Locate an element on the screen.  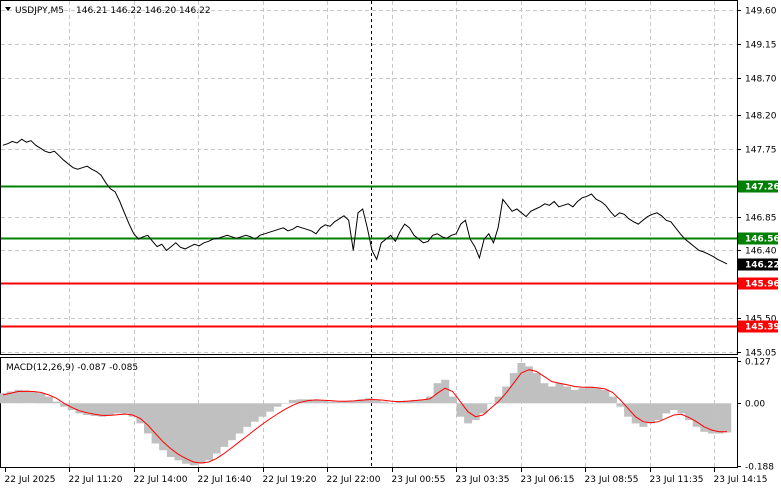
level-tag-label: 146.56 is located at coordinates (762, 240).